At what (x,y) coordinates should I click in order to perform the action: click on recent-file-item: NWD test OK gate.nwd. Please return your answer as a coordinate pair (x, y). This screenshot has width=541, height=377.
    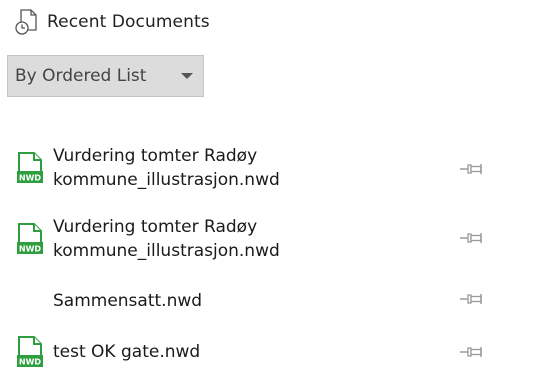
    Looking at the image, I should click on (264, 352).